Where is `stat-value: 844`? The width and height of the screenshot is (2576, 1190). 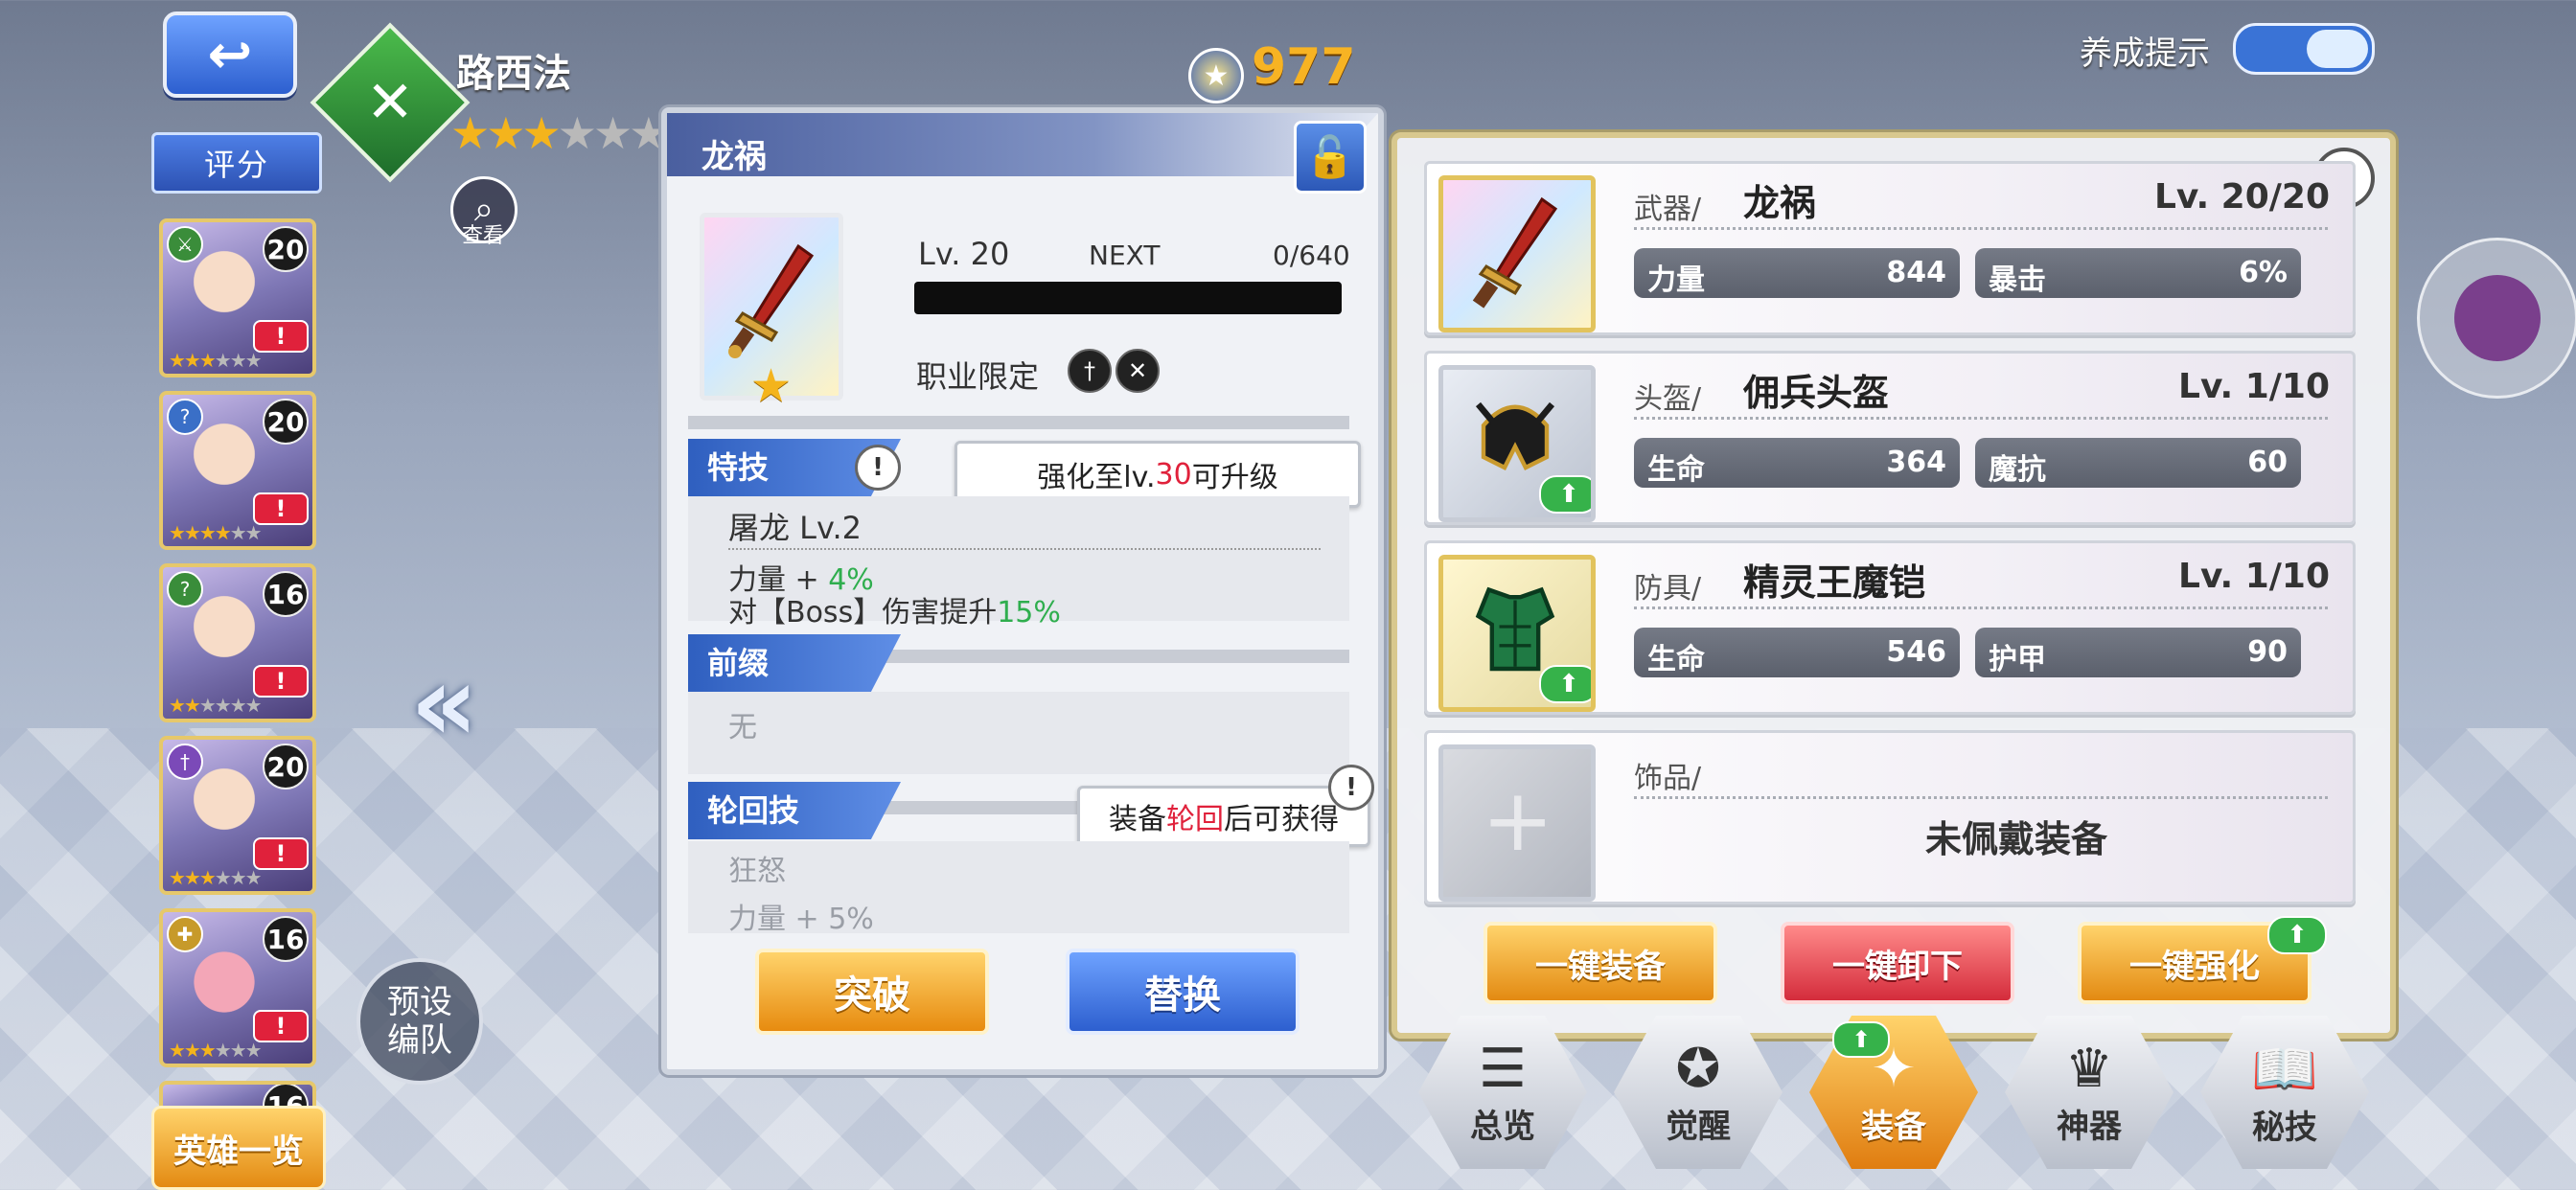
stat-value: 844 is located at coordinates (1916, 272).